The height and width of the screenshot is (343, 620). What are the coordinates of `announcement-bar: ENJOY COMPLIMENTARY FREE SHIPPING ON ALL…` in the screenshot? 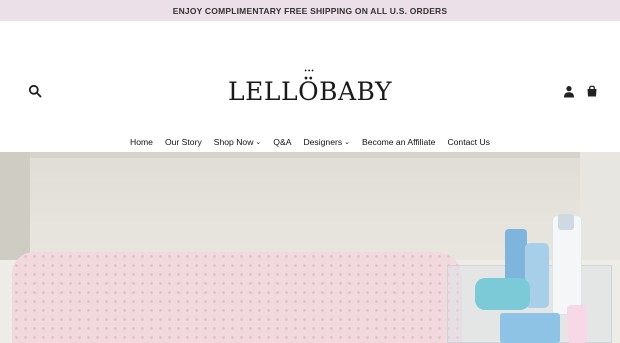 It's located at (310, 10).